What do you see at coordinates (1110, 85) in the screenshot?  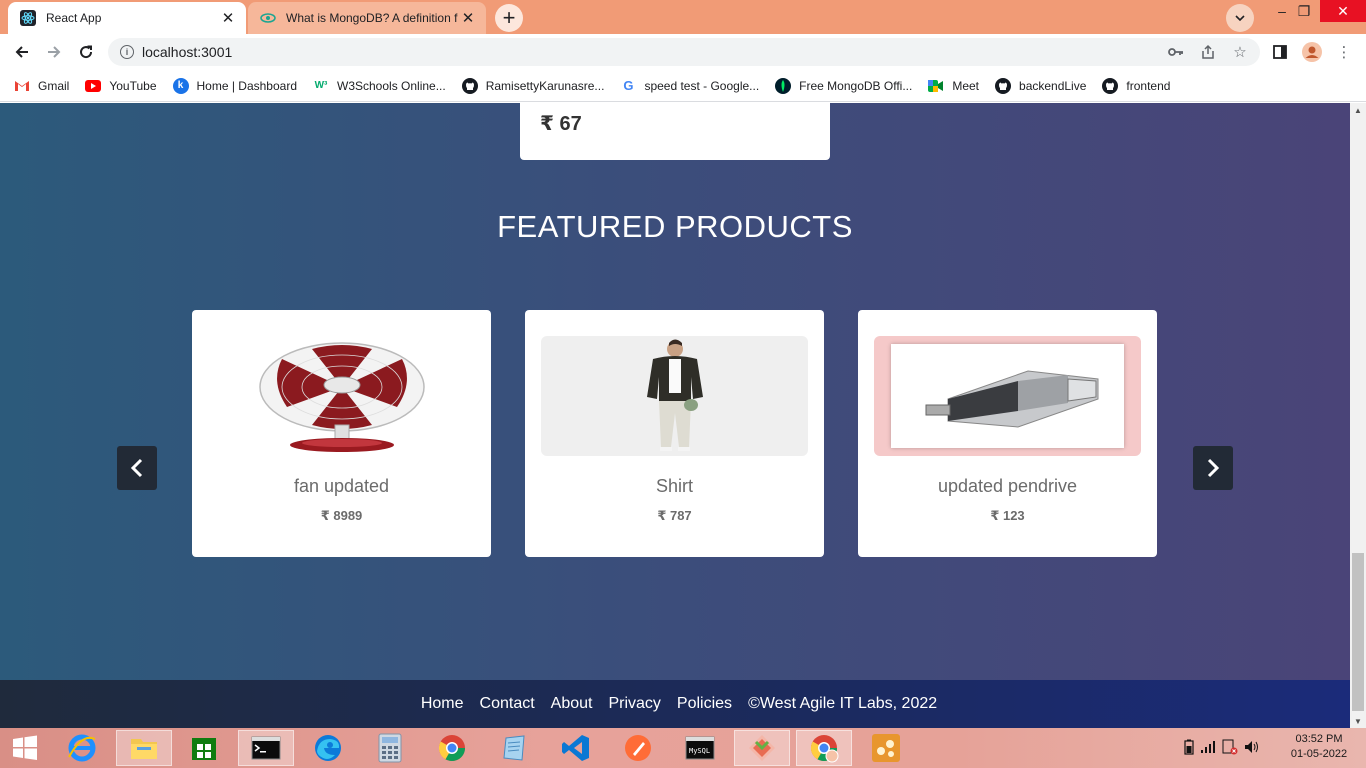 I see `github-icon` at bounding box center [1110, 85].